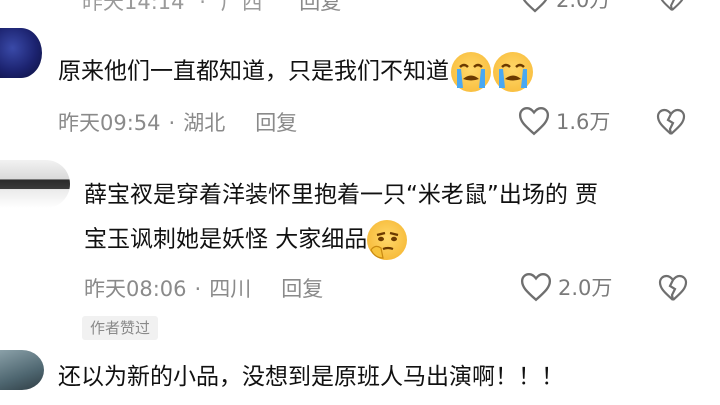  What do you see at coordinates (341, 195) in the screenshot?
I see `comment-text: 薛宝衩是穿着洋装怀里抱着一只“米老鼠”出场的 贾` at bounding box center [341, 195].